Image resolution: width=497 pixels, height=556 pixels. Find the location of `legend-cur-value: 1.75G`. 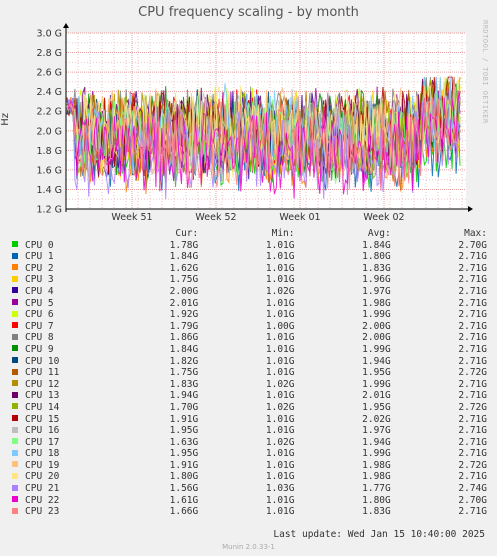

legend-cur-value: 1.75G is located at coordinates (184, 373).